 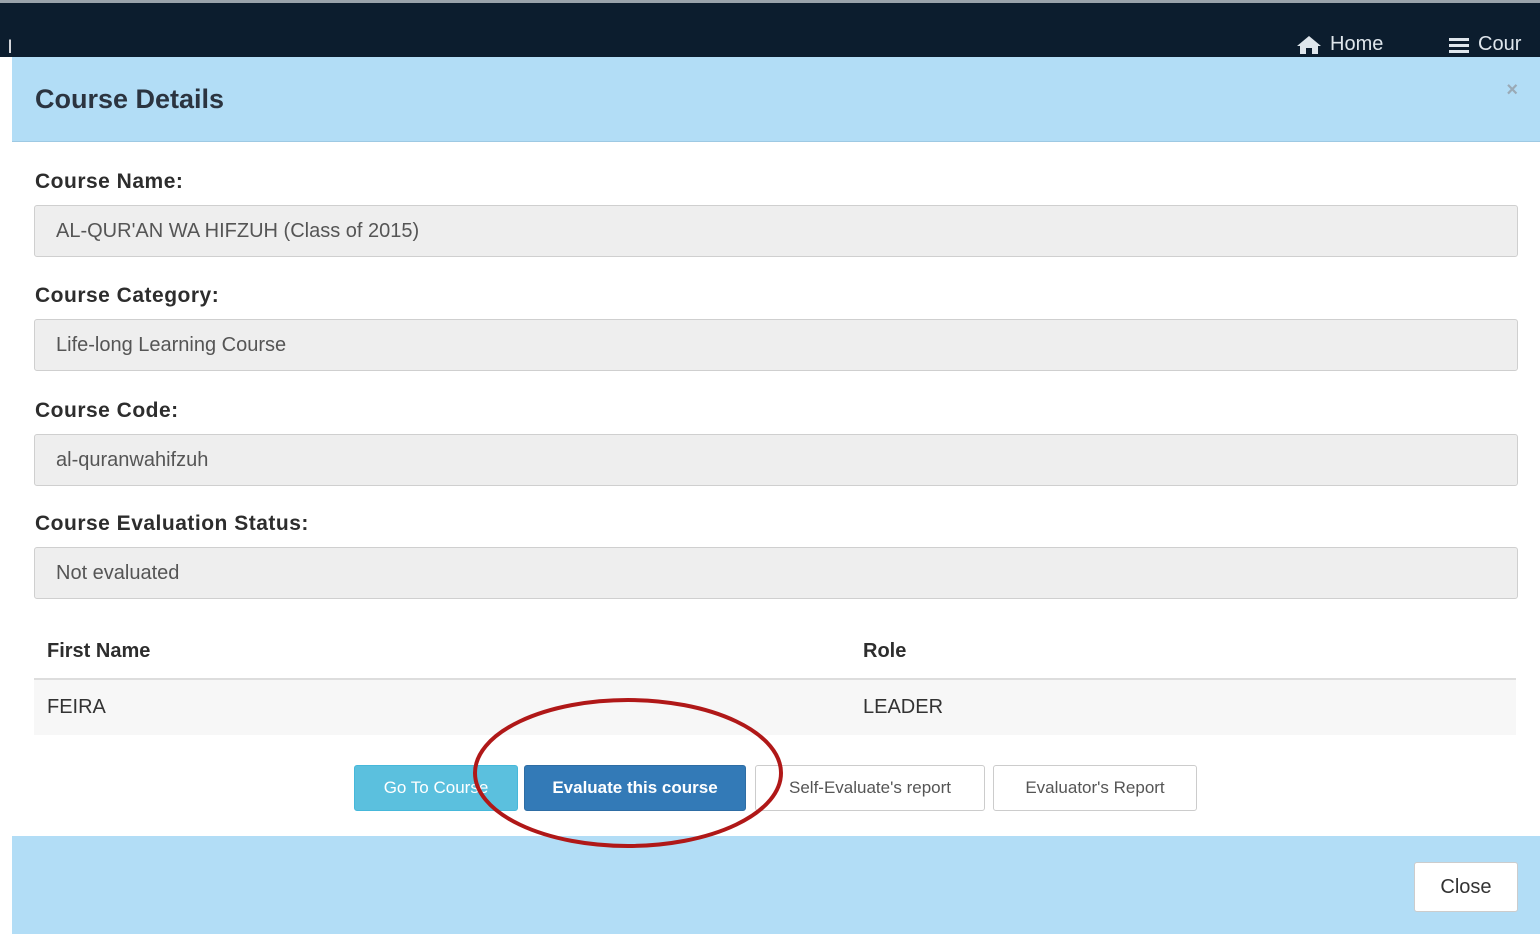 What do you see at coordinates (76, 707) in the screenshot?
I see `cell-first-name: FEIRA` at bounding box center [76, 707].